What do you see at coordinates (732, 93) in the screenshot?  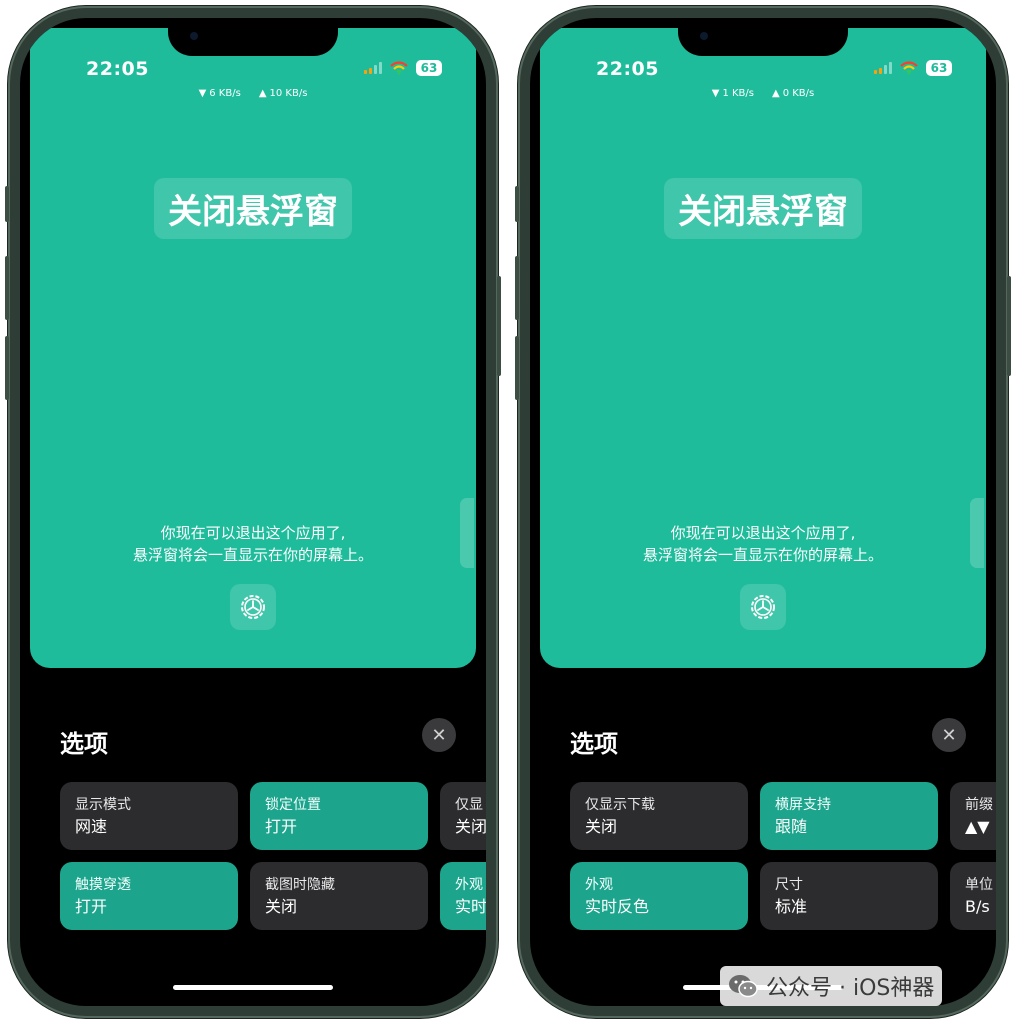 I see `download-speed: ▼ 1 KB/s` at bounding box center [732, 93].